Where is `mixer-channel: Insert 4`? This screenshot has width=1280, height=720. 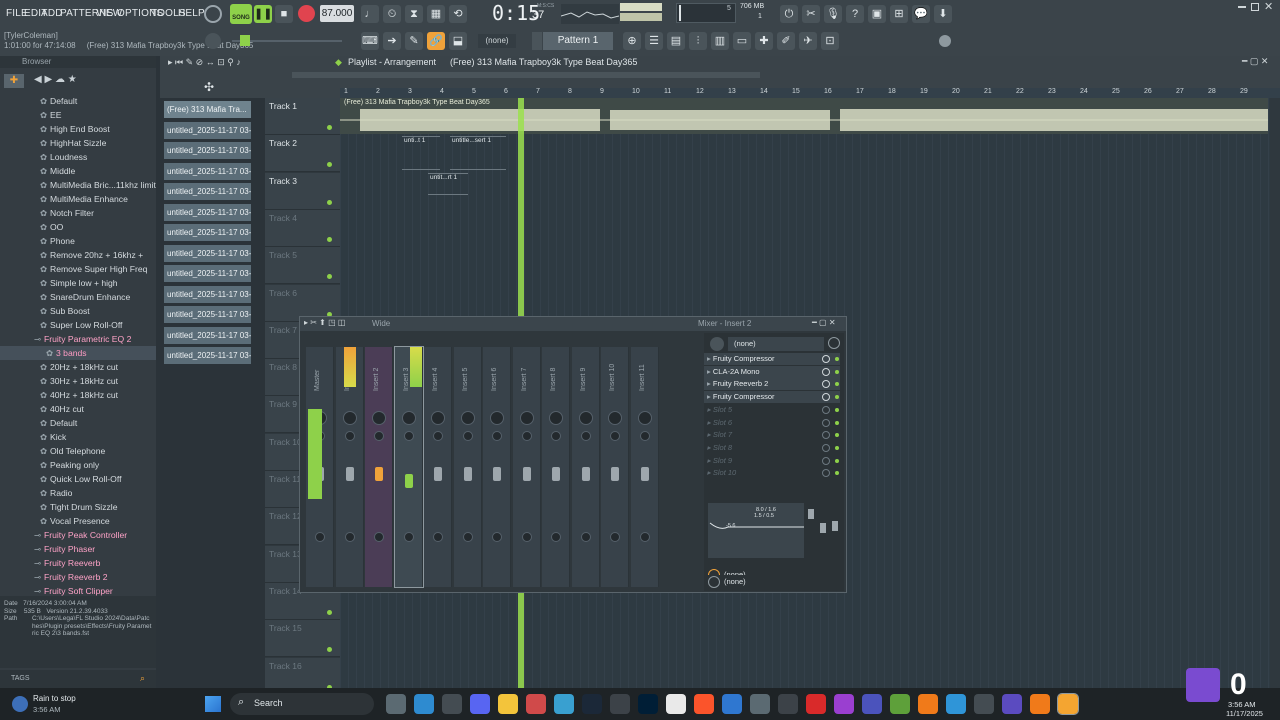
mixer-channel: Insert 4 is located at coordinates (438, 467).